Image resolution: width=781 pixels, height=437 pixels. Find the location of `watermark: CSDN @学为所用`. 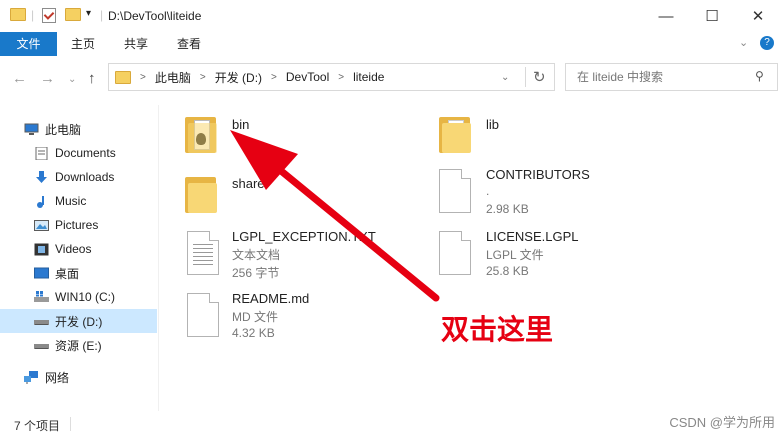

watermark: CSDN @学为所用 is located at coordinates (722, 422).